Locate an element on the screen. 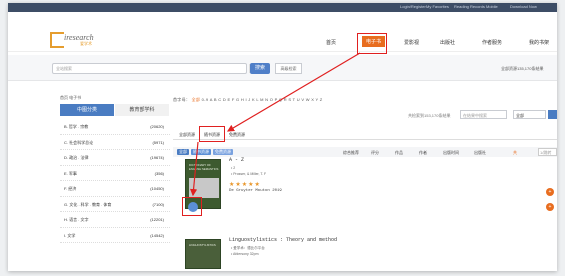  topbar-mobile-link: Mobile is located at coordinates (492, 6).